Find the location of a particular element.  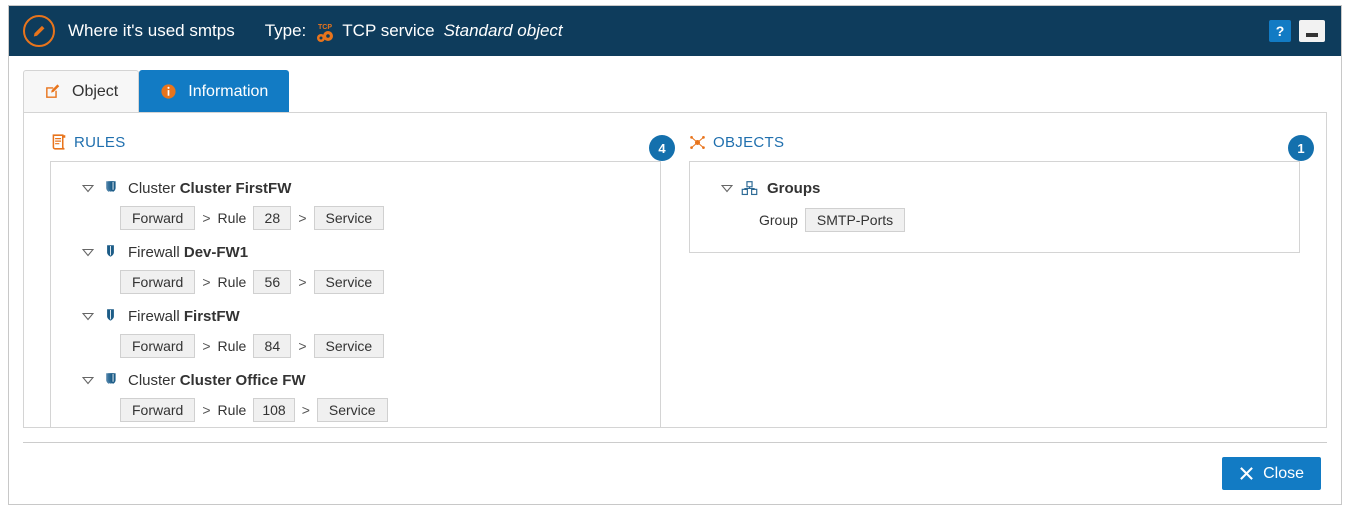

tree-node-label: Groups is located at coordinates (793, 188).